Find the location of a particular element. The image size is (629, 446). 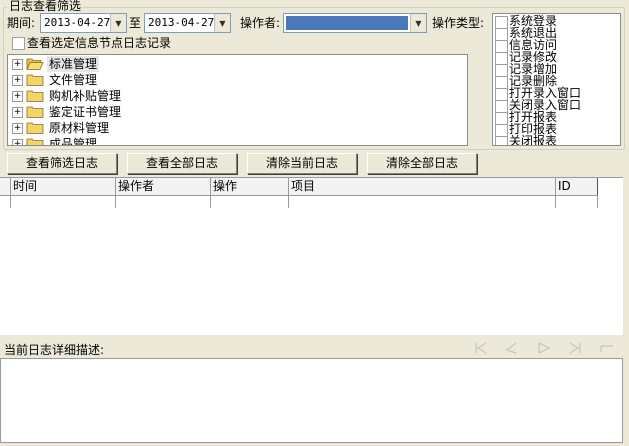

to-label: 至 is located at coordinates (135, 23).